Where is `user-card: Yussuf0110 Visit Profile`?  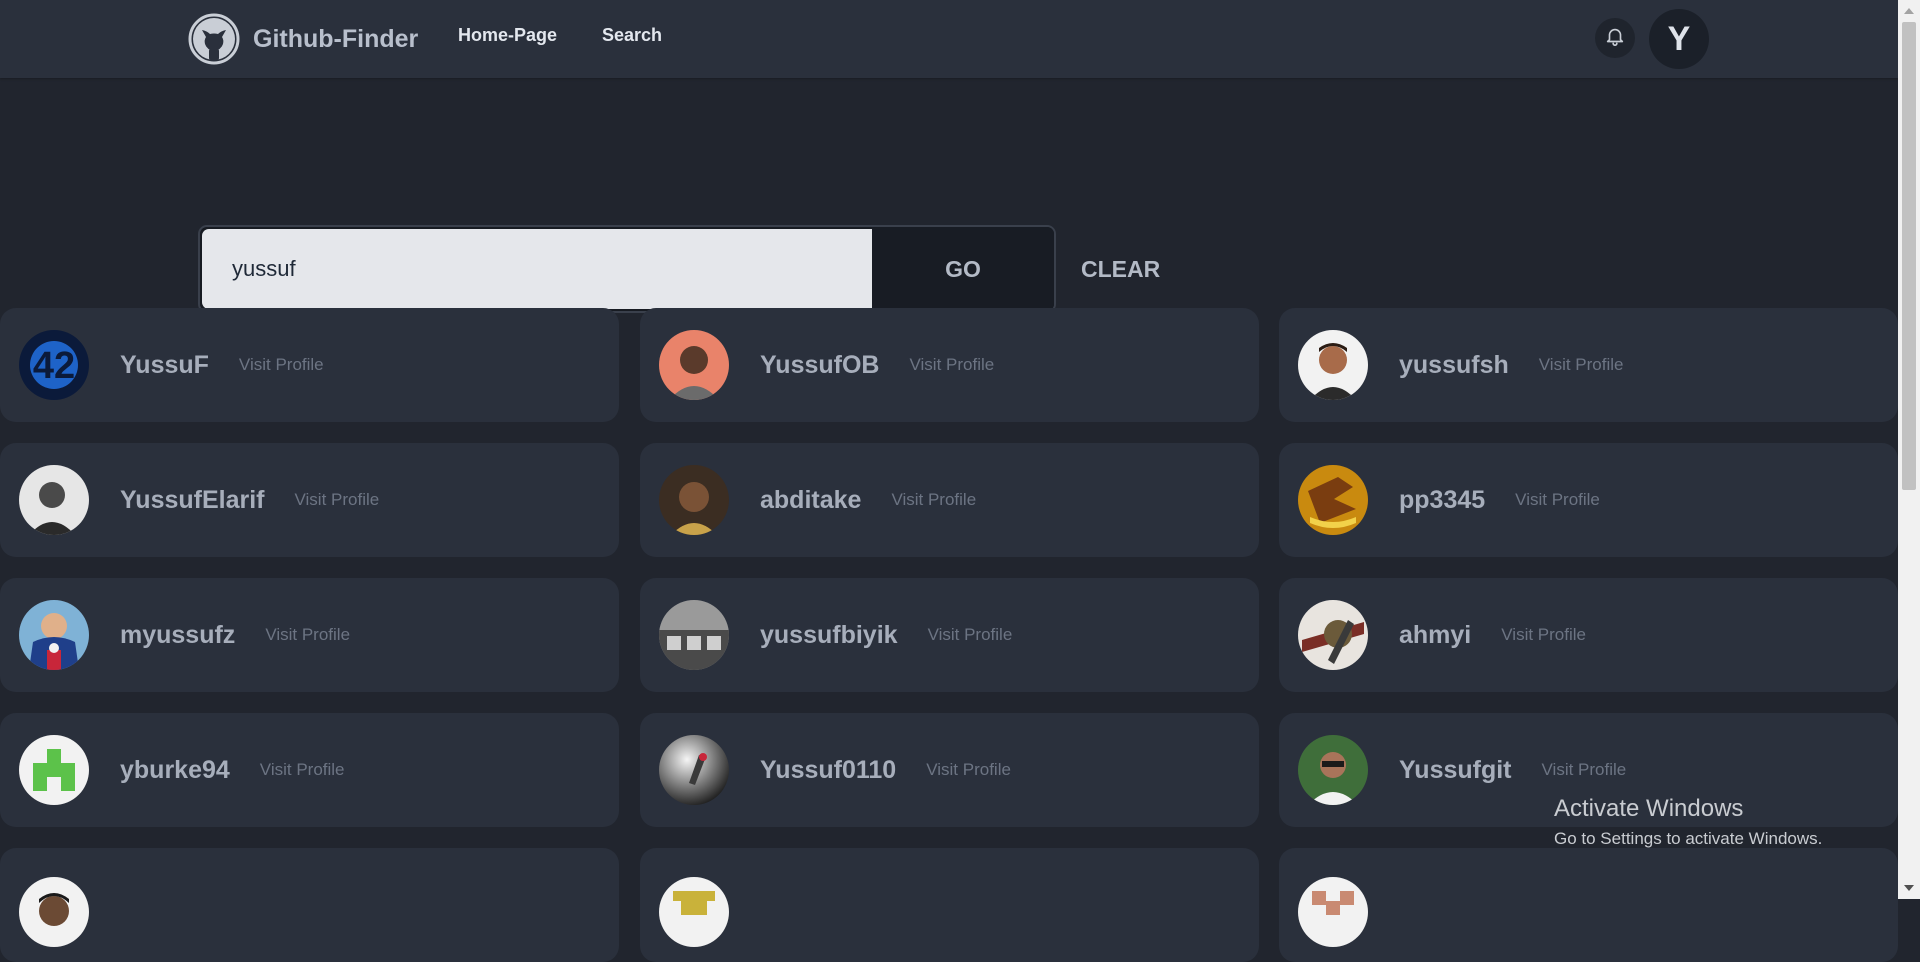
user-card: Yussuf0110 Visit Profile is located at coordinates (949, 770).